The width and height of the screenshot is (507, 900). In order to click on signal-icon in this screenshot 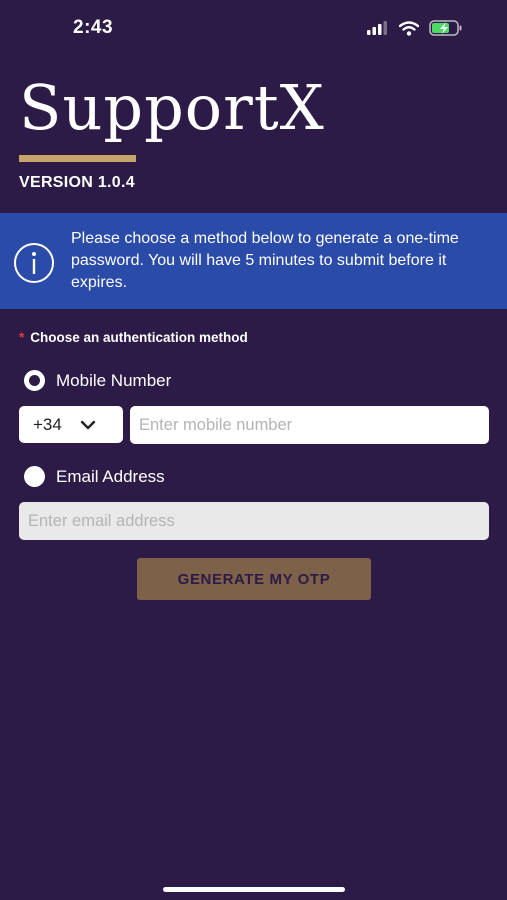, I will do `click(377, 28)`.